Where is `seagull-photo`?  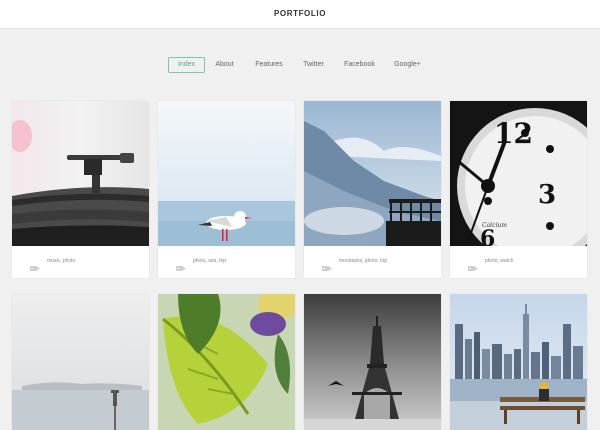
seagull-photo is located at coordinates (226, 173).